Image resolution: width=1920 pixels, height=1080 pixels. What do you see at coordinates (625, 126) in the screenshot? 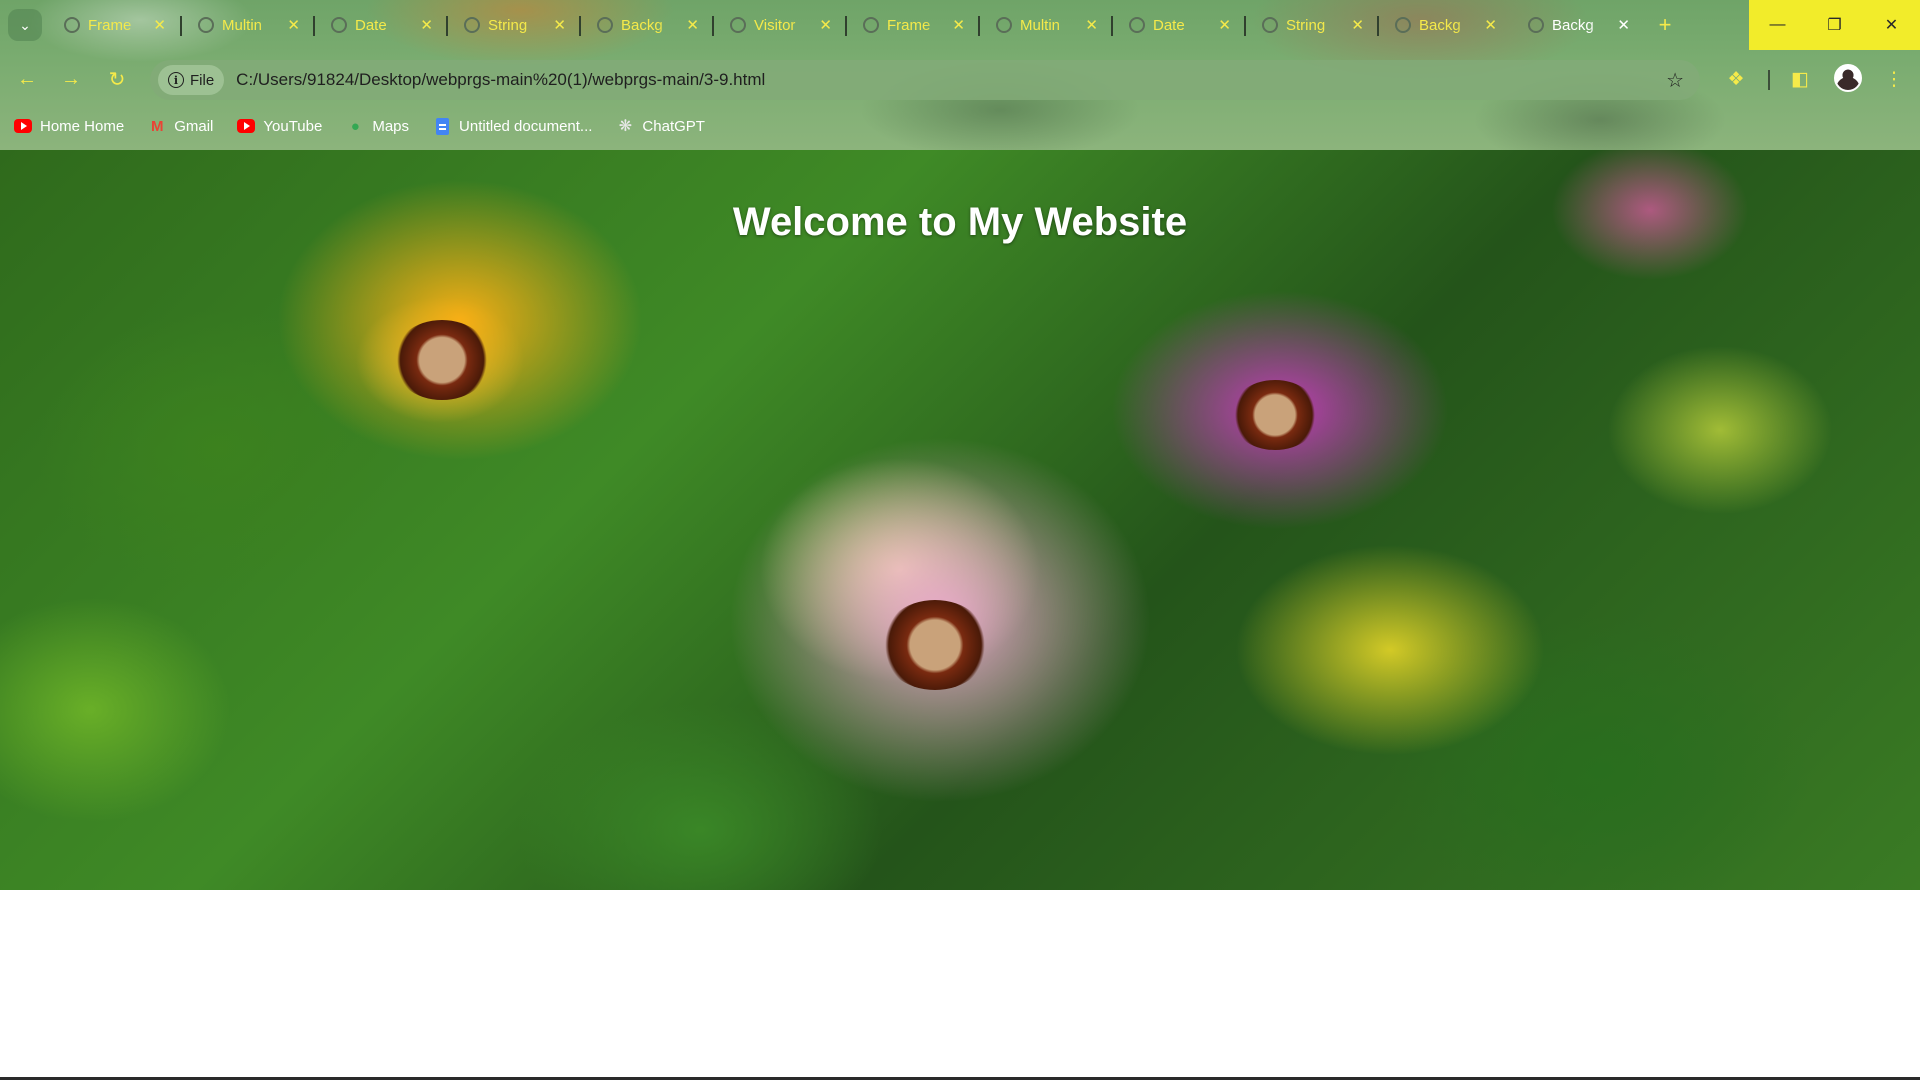
I see `chatgpt-icon: ❋` at bounding box center [625, 126].